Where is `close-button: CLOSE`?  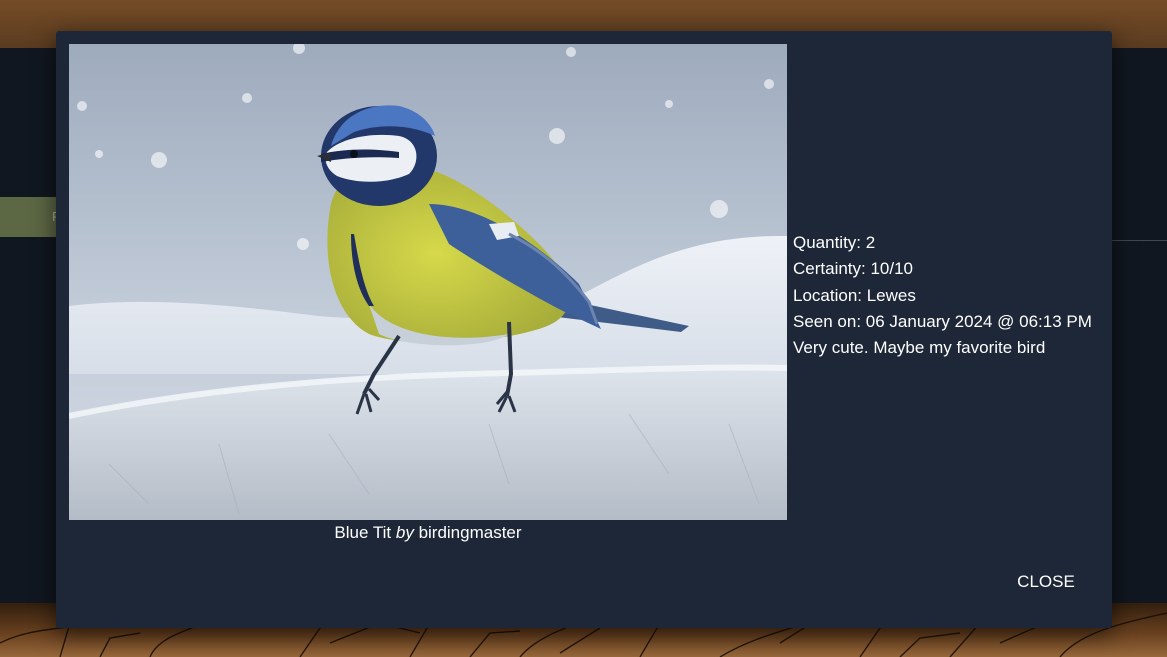 close-button: CLOSE is located at coordinates (1046, 582).